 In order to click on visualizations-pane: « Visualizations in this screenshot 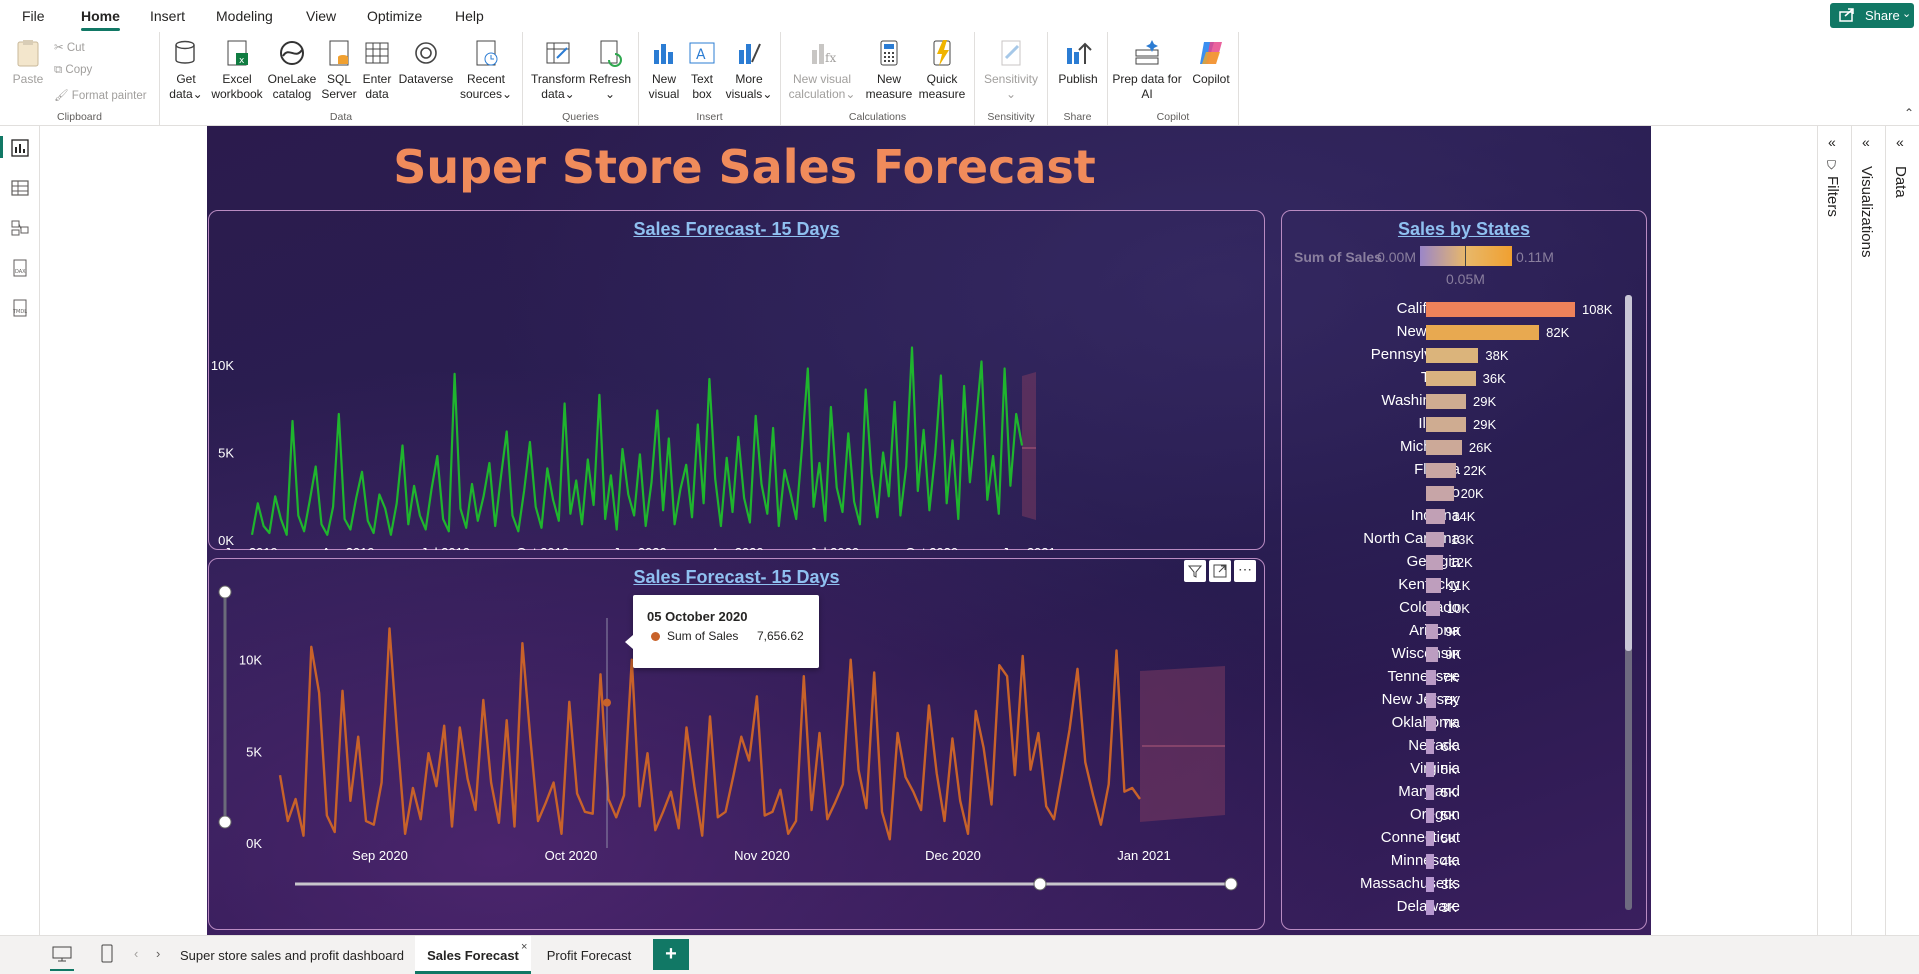, I will do `click(1868, 530)`.